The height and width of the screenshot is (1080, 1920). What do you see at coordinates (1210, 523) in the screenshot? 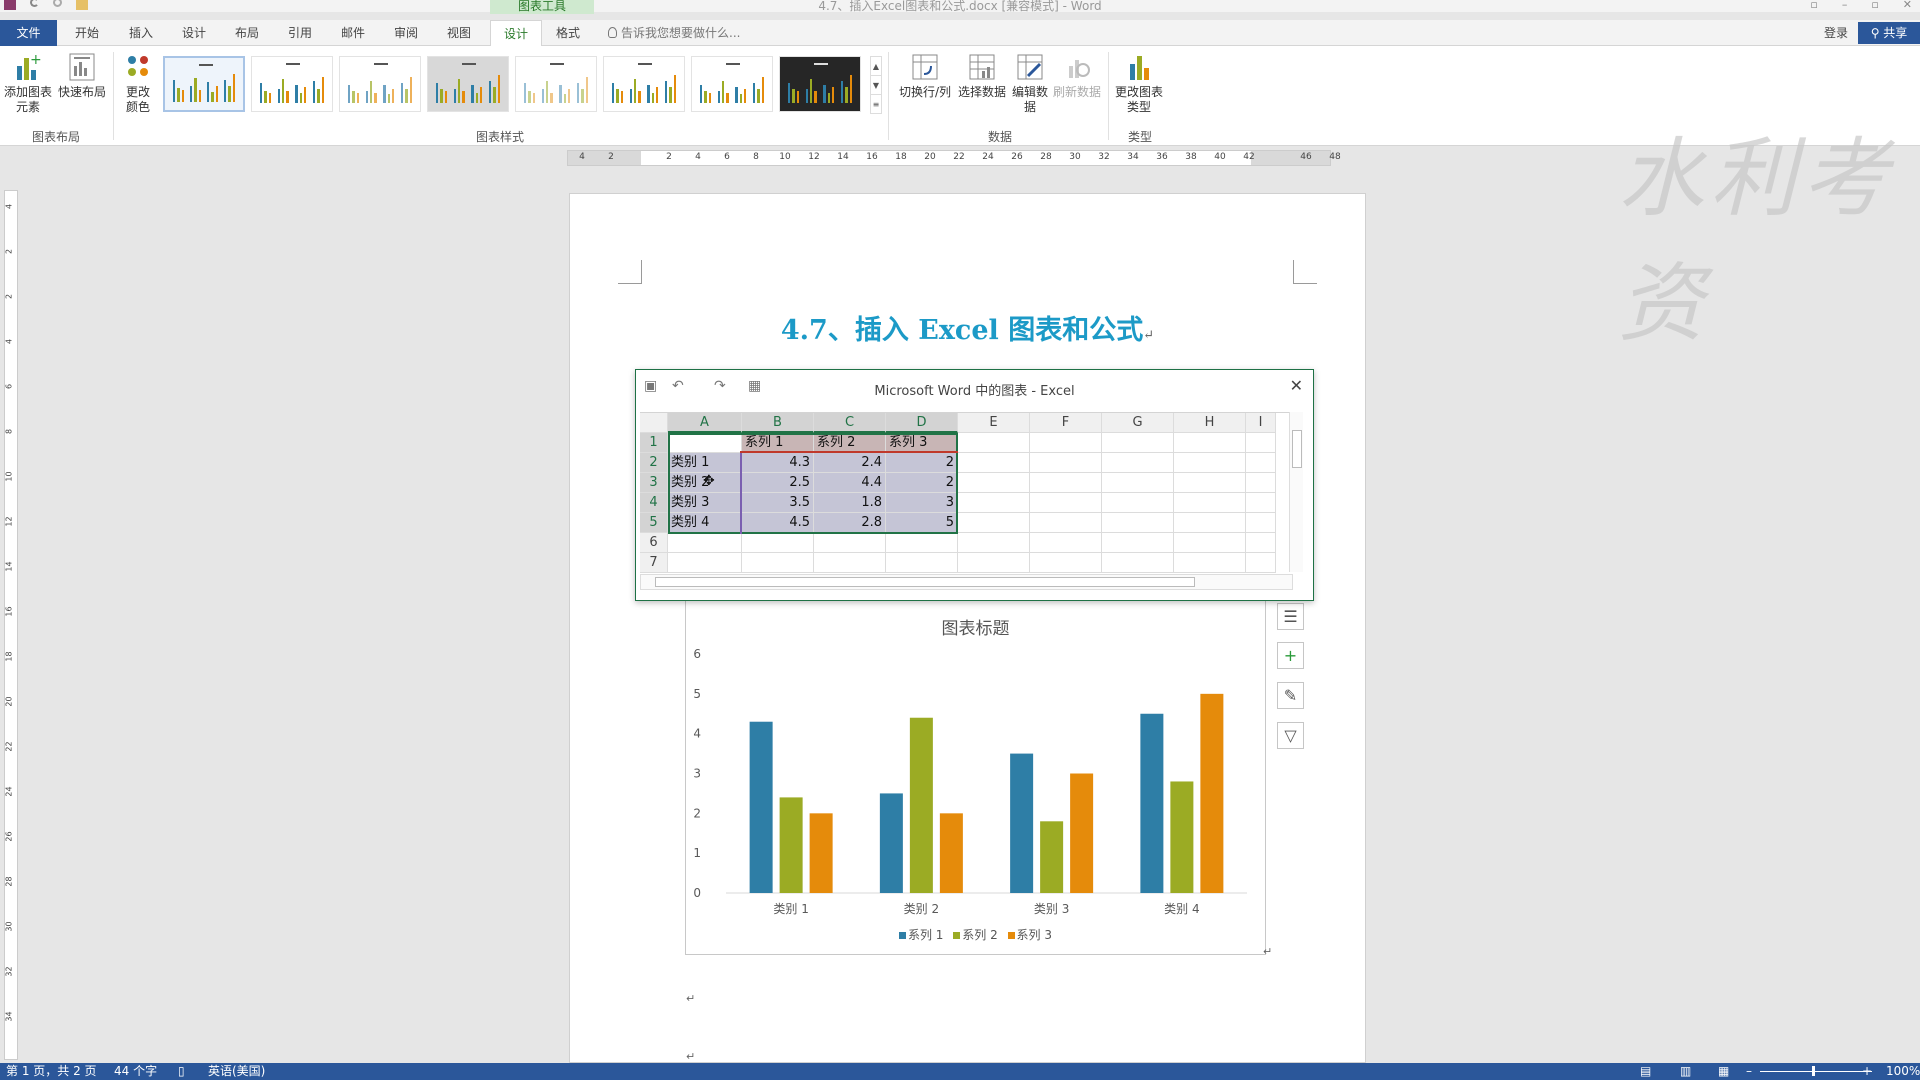
I see `cell-h5` at bounding box center [1210, 523].